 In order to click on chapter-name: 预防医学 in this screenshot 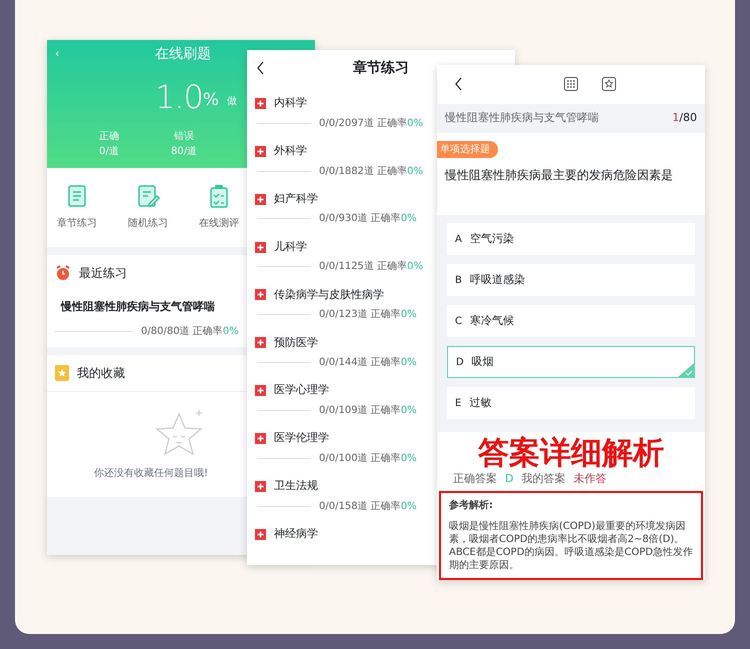, I will do `click(296, 342)`.